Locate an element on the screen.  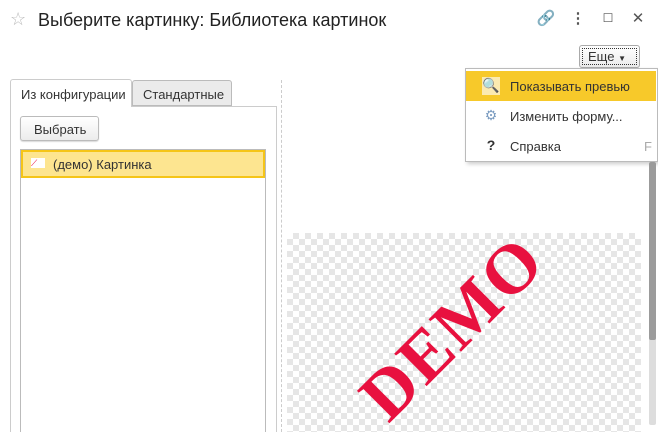
select-button: Выбрать is located at coordinates (59, 128).